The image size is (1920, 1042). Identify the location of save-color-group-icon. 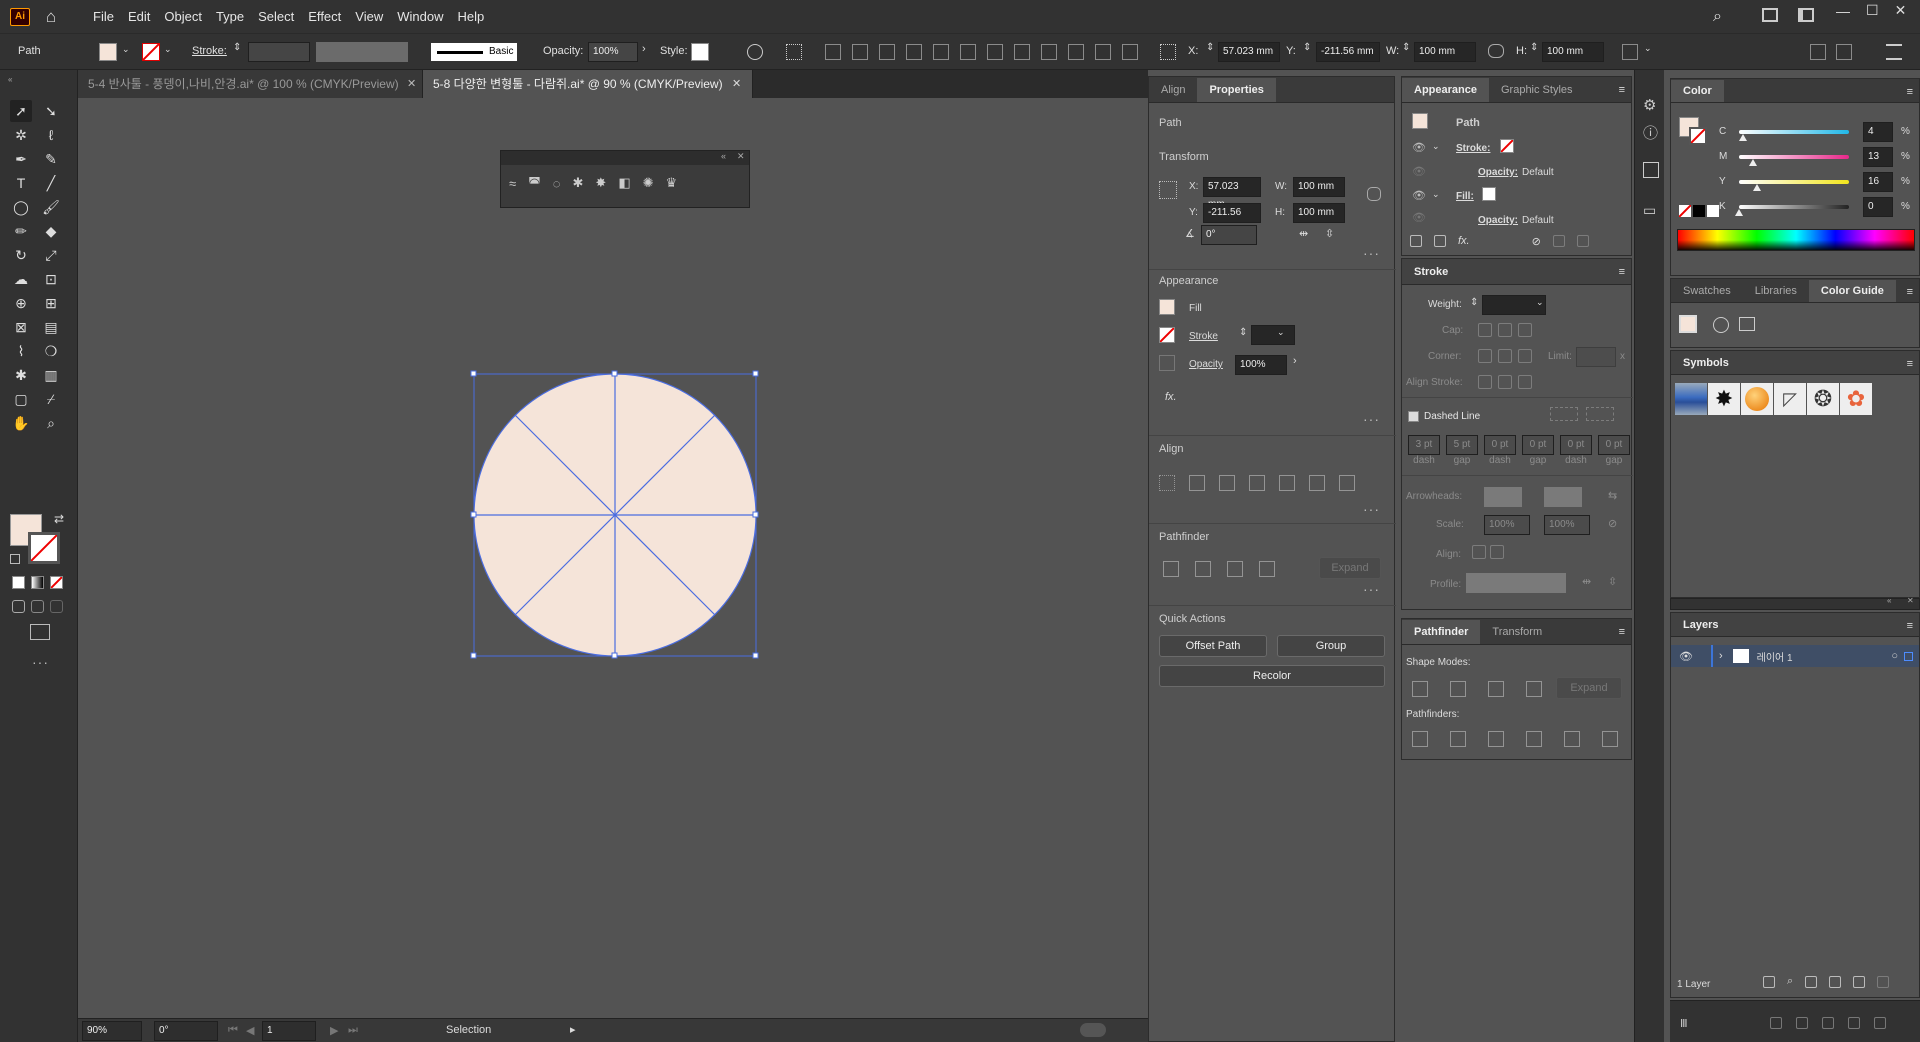
(1747, 324).